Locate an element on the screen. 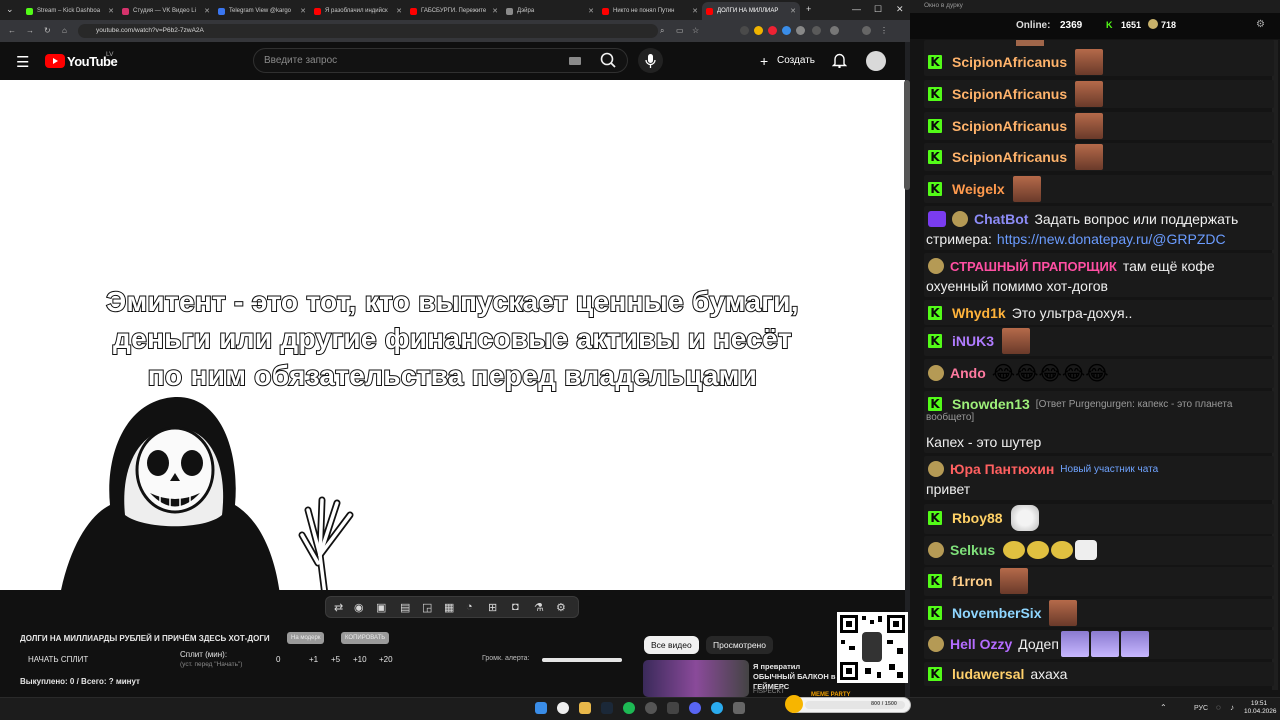 The image size is (1280, 720). chat-settings-gear-icon: ⚙ is located at coordinates (1260, 24).